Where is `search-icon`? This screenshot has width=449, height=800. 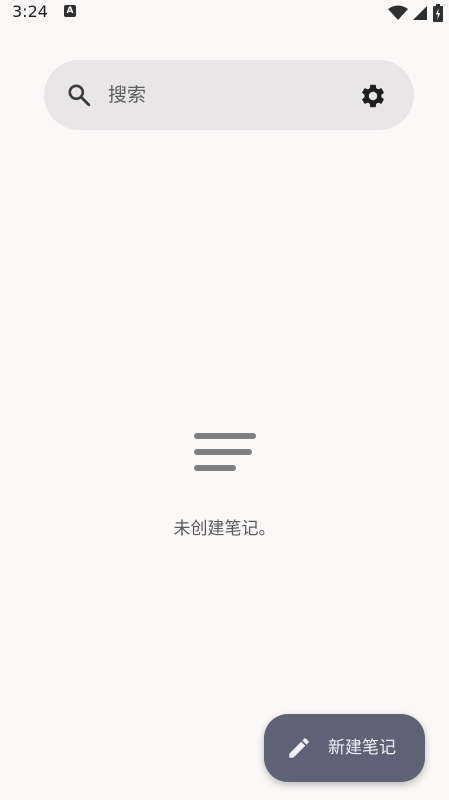
search-icon is located at coordinates (79, 95).